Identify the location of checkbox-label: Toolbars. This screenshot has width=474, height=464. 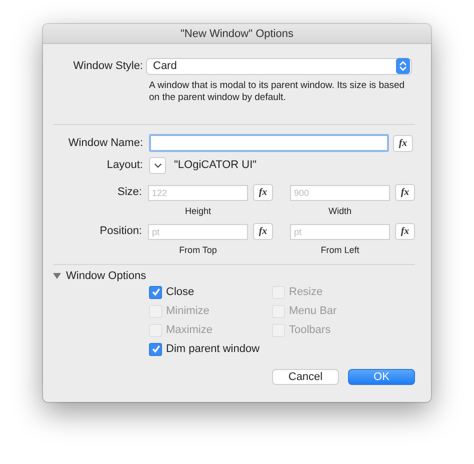
(310, 330).